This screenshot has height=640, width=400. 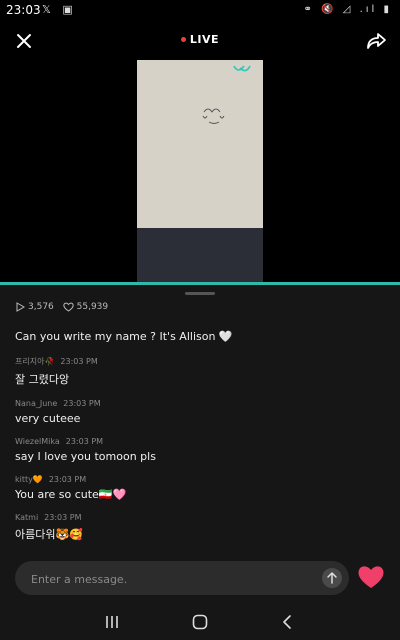 I want to click on nav-back-button, so click(x=287, y=622).